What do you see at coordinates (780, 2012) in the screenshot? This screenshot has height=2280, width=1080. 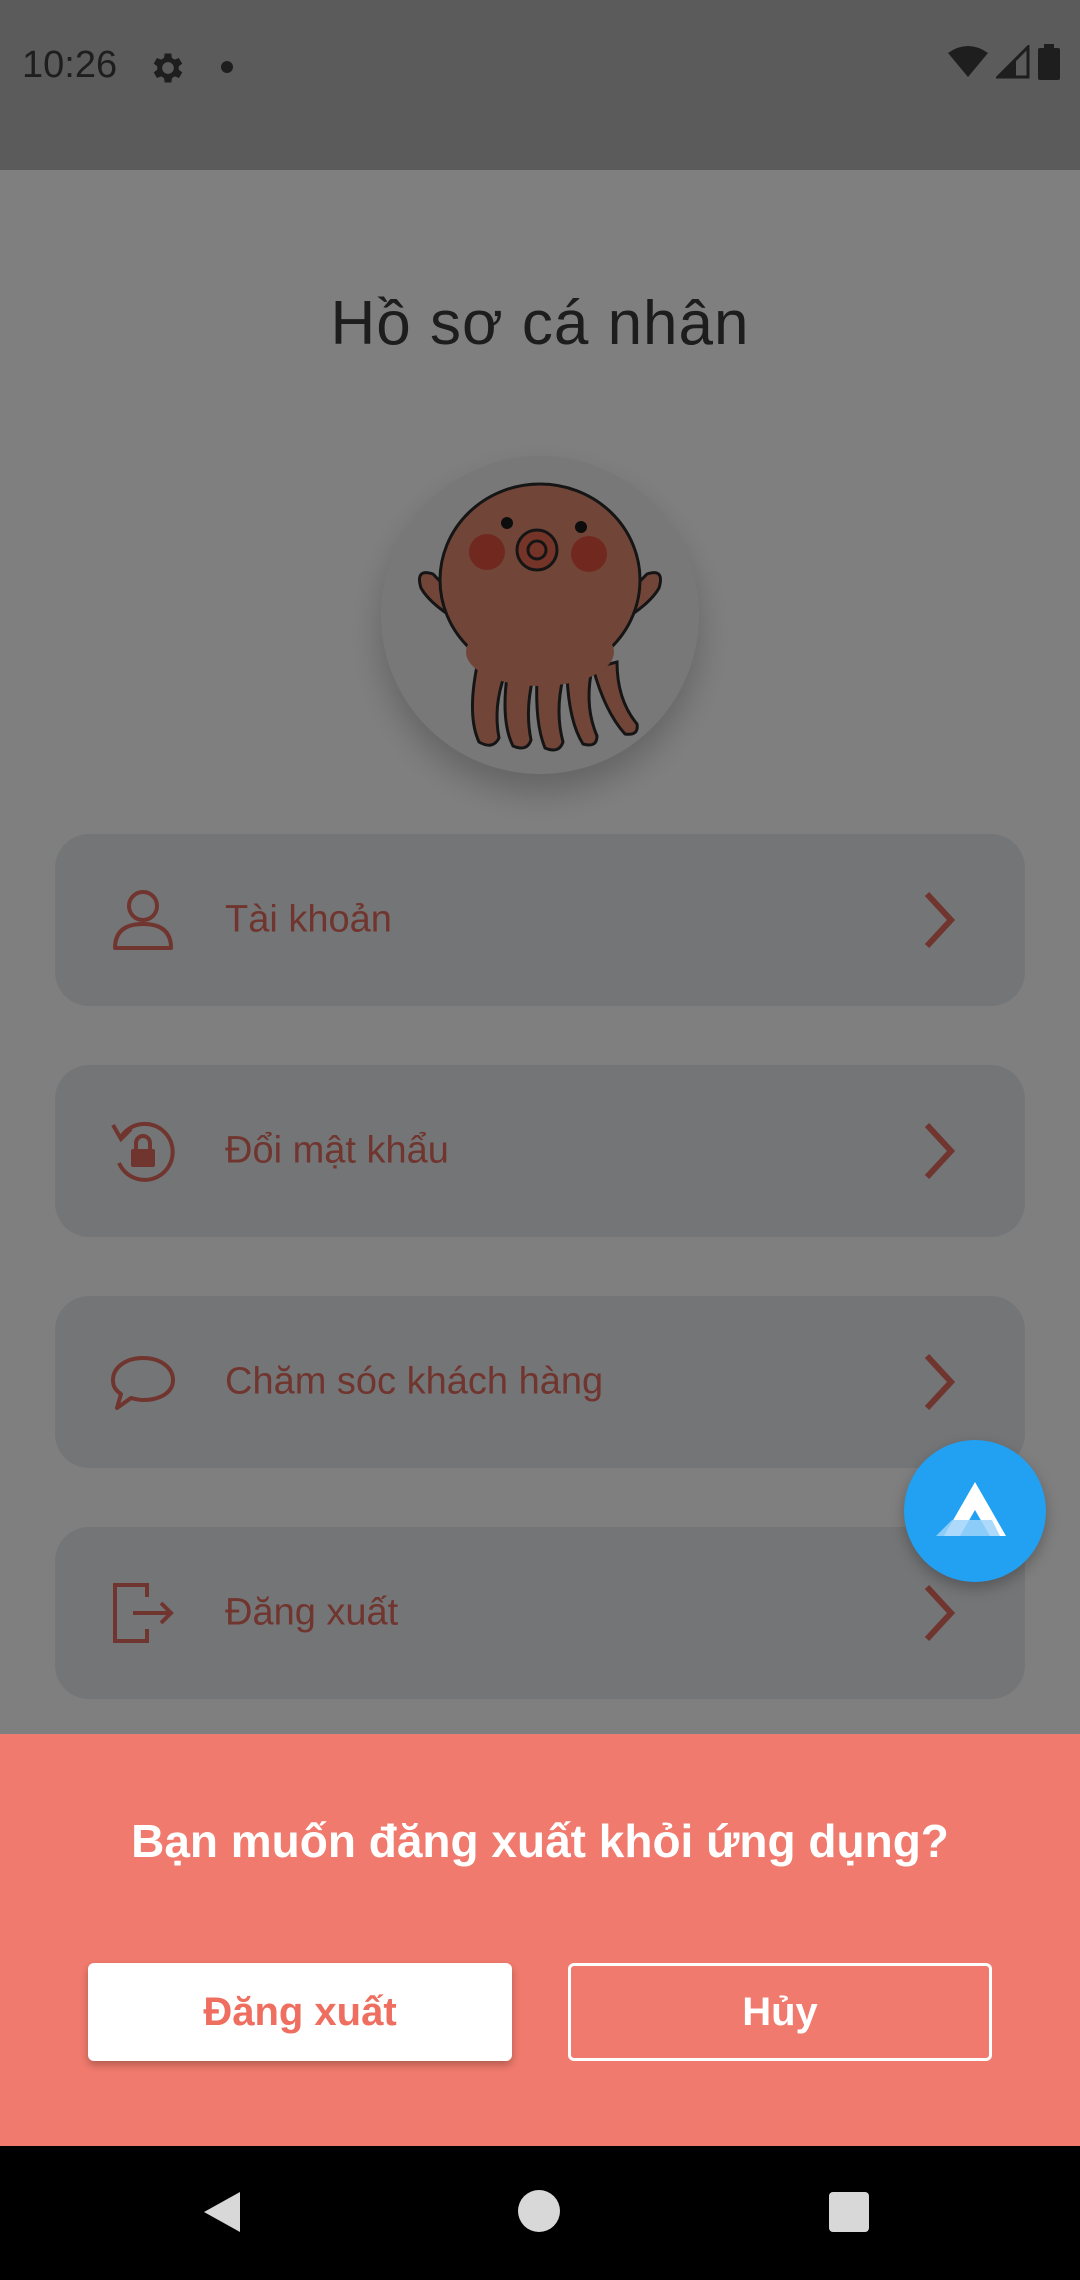 I see `cancel-button: Hủy` at bounding box center [780, 2012].